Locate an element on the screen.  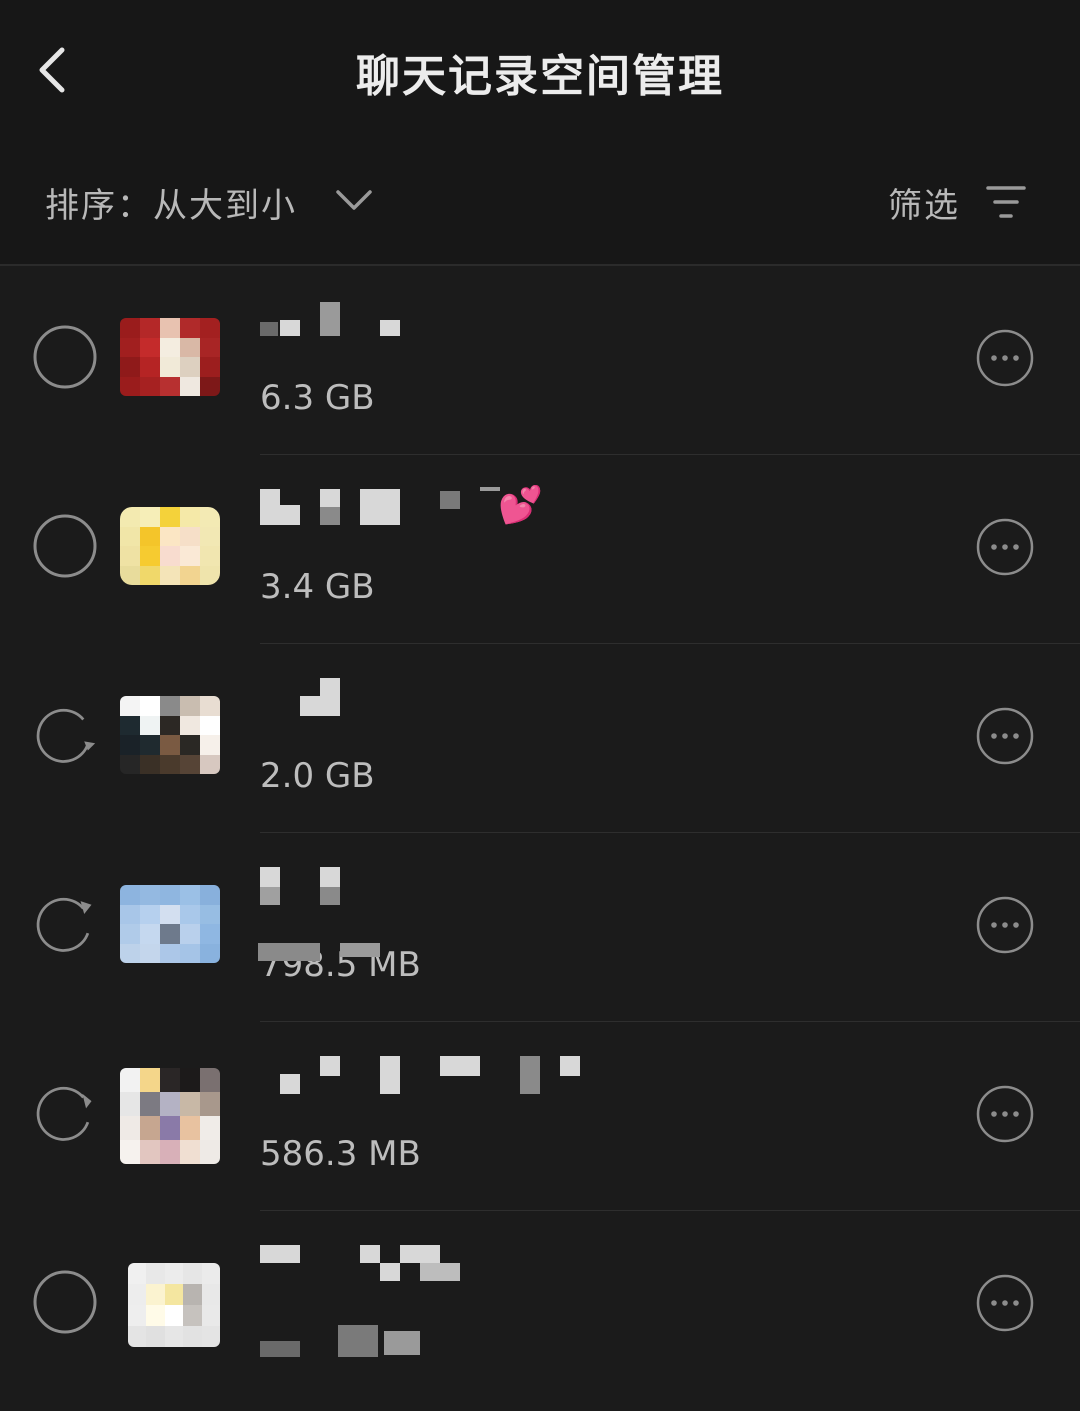
sort-filter-bar: 排序：从大到小 筛选 is located at coordinates (540, 202).